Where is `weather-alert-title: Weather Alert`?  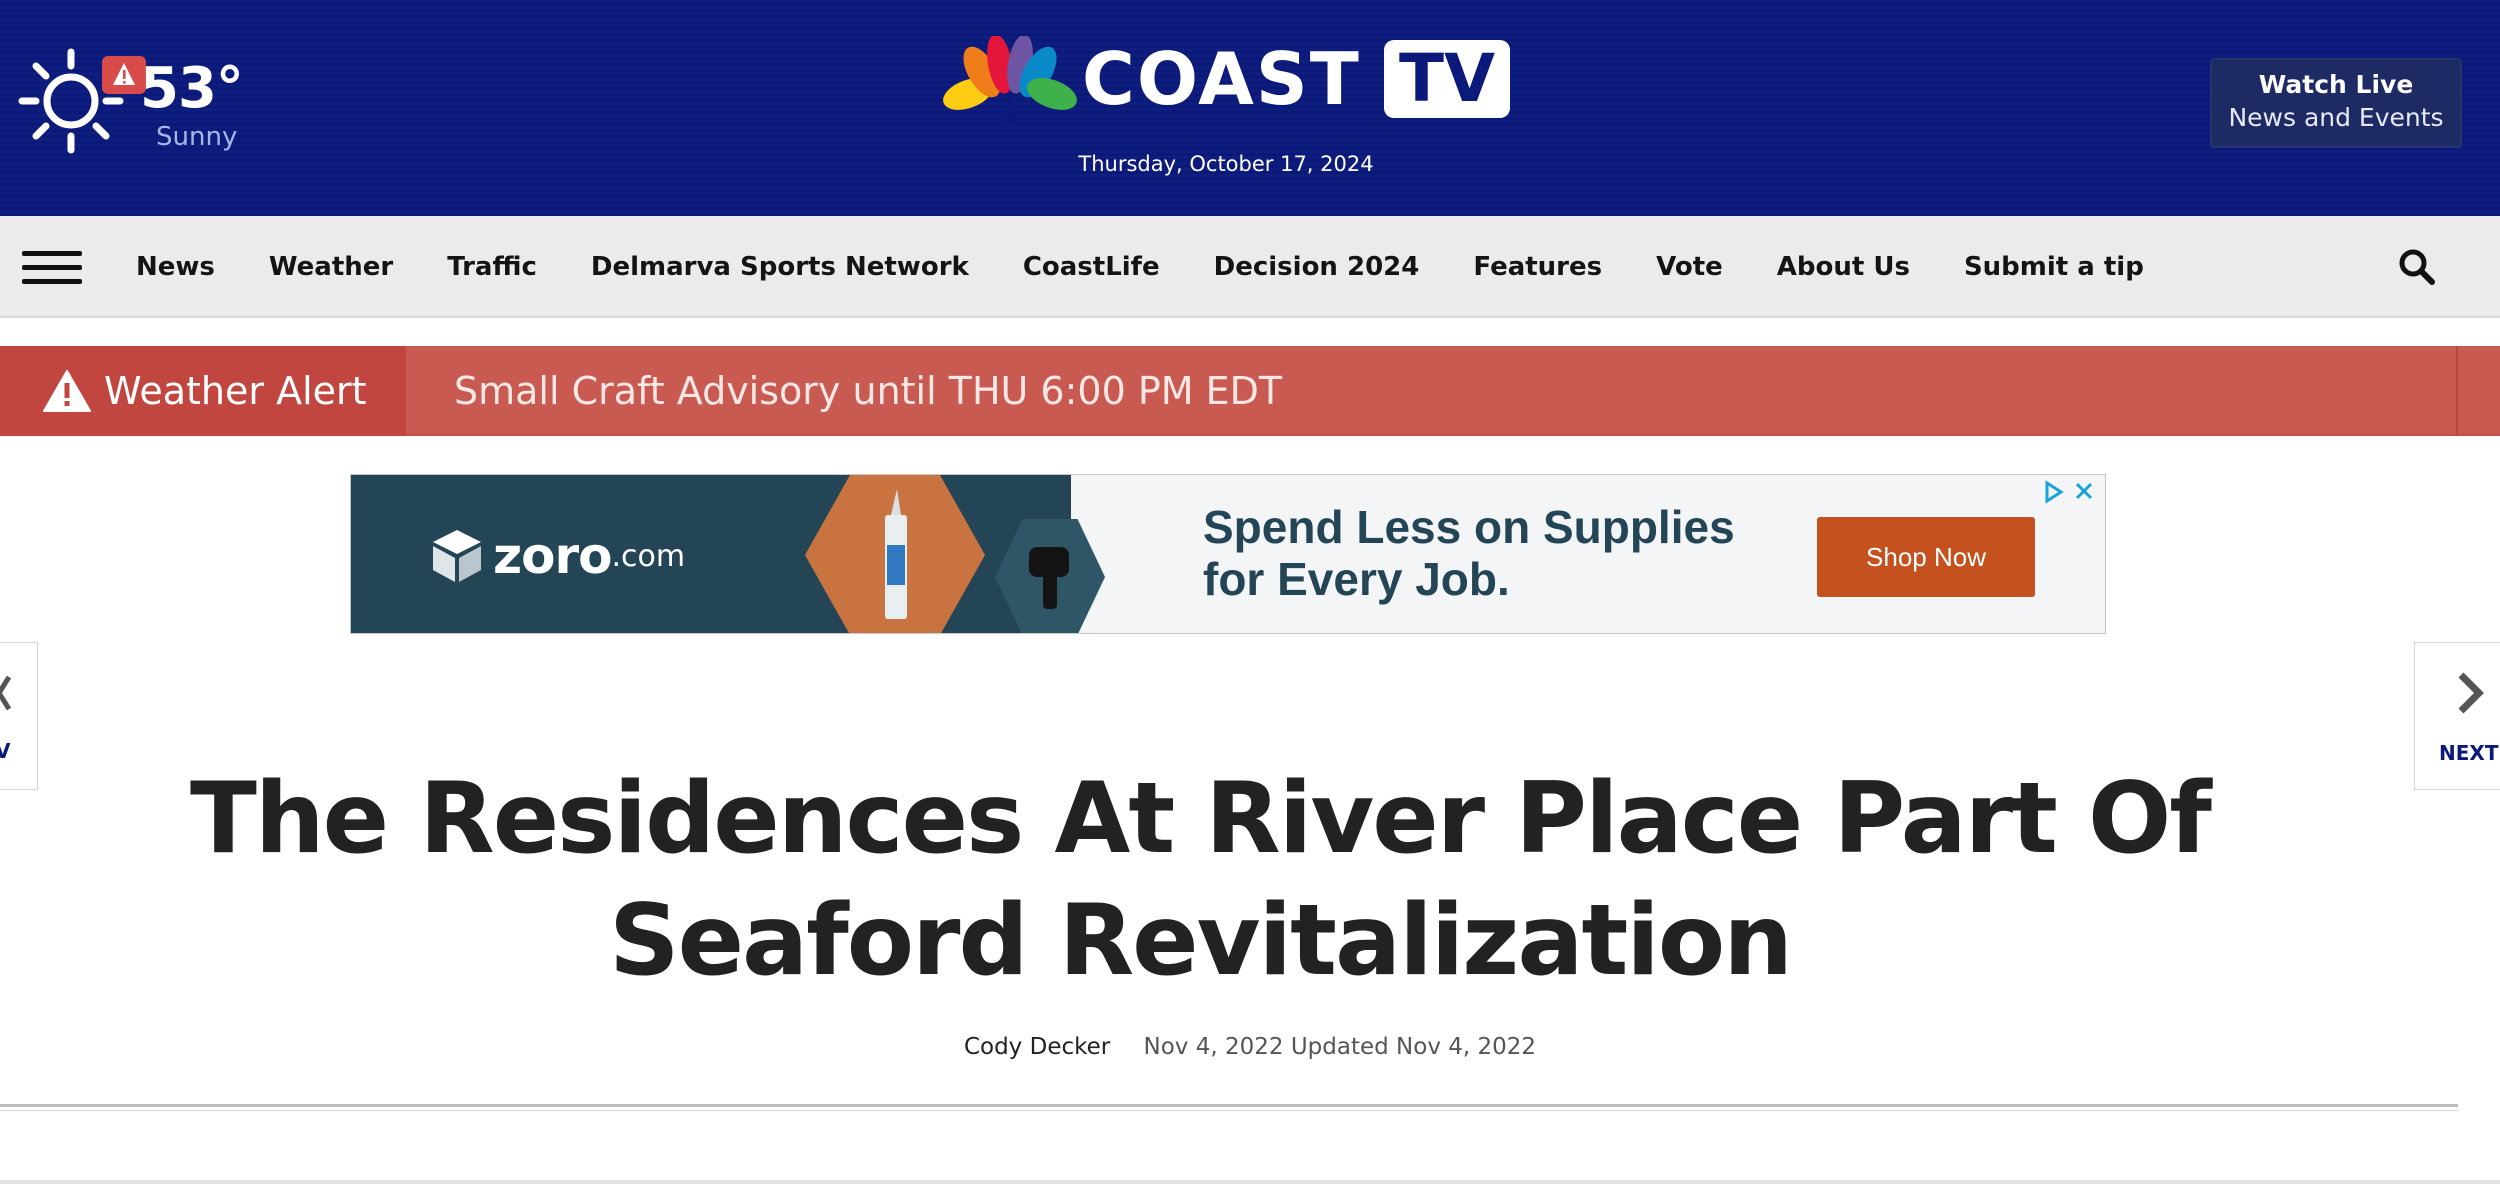 weather-alert-title: Weather Alert is located at coordinates (235, 391).